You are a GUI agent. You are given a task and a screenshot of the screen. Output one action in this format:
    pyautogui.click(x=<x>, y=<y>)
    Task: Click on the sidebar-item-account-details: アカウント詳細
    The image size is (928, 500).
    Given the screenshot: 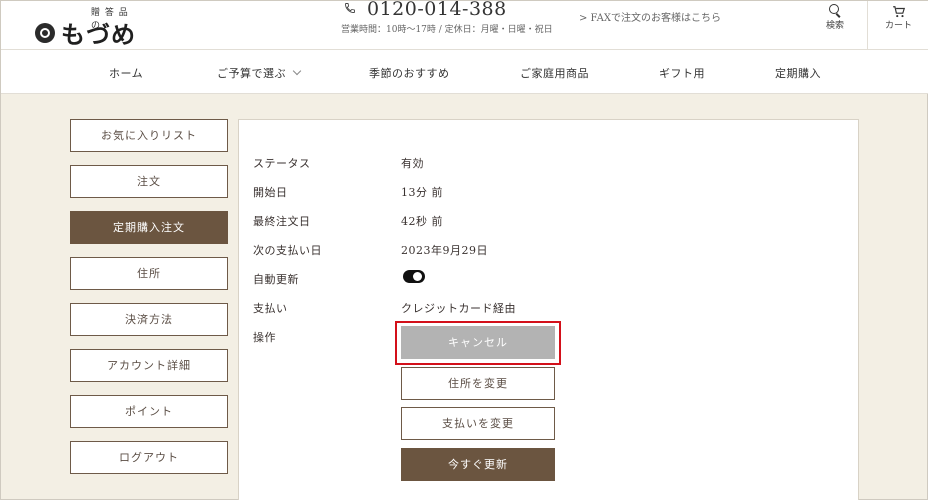 What is the action you would take?
    pyautogui.click(x=149, y=365)
    